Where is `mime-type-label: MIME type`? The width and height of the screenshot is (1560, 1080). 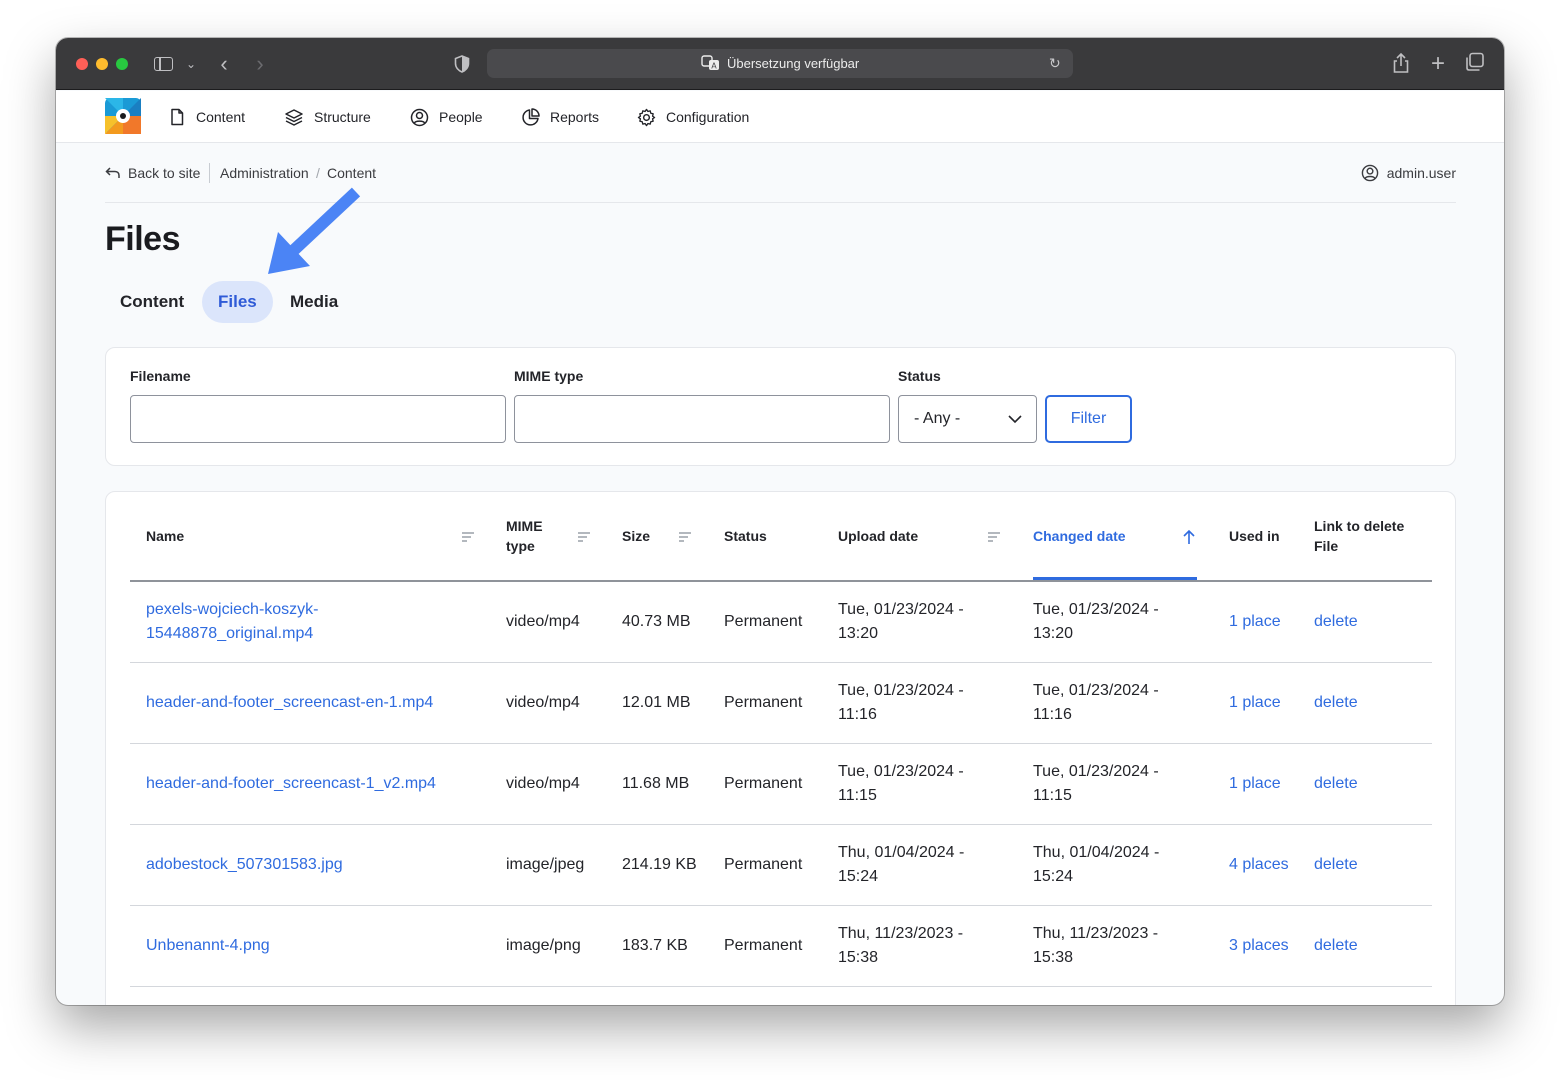
mime-type-label: MIME type is located at coordinates (549, 376).